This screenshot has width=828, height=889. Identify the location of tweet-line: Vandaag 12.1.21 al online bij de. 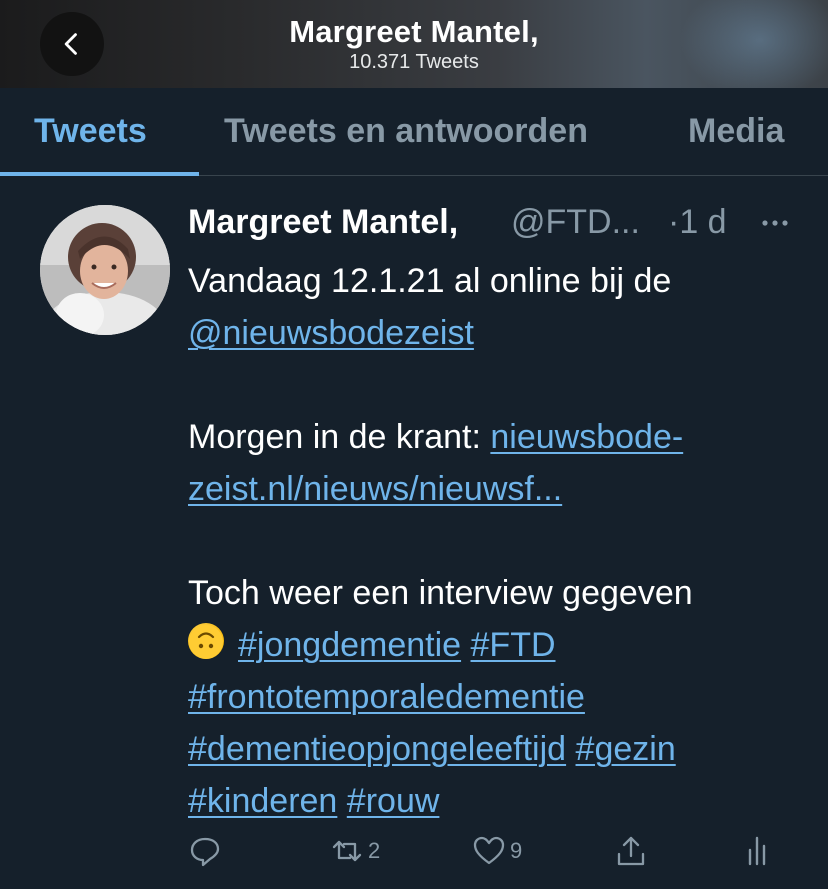
(430, 281).